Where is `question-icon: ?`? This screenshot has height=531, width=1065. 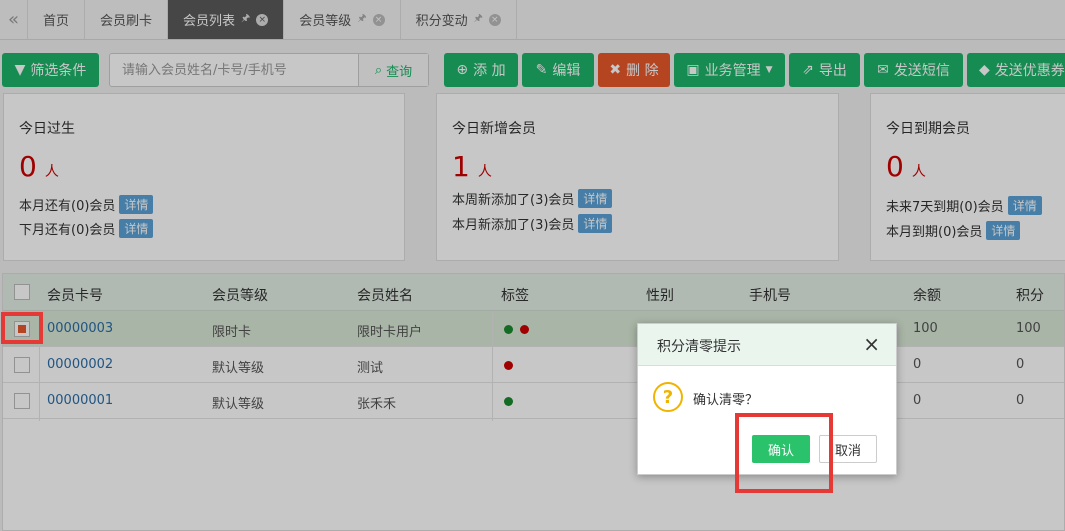
question-icon: ? is located at coordinates (668, 397).